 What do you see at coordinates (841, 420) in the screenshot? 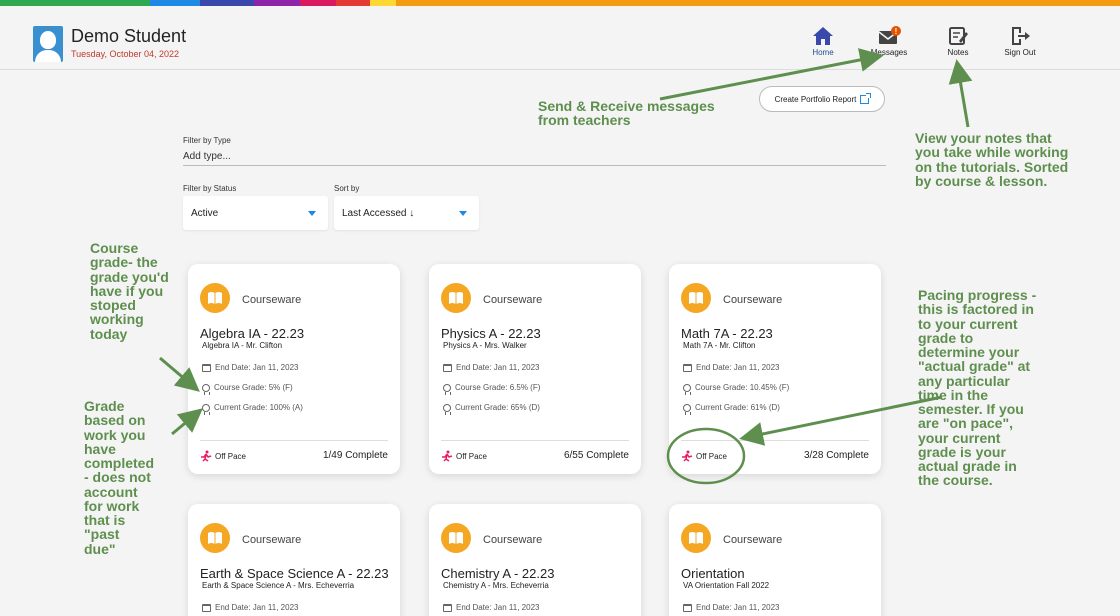
I see `arrow-pacing` at bounding box center [841, 420].